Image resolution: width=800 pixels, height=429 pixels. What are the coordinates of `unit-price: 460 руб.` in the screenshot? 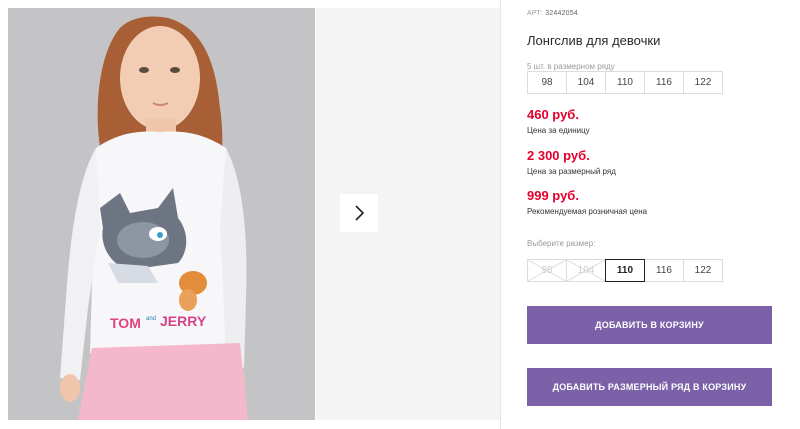 It's located at (553, 114).